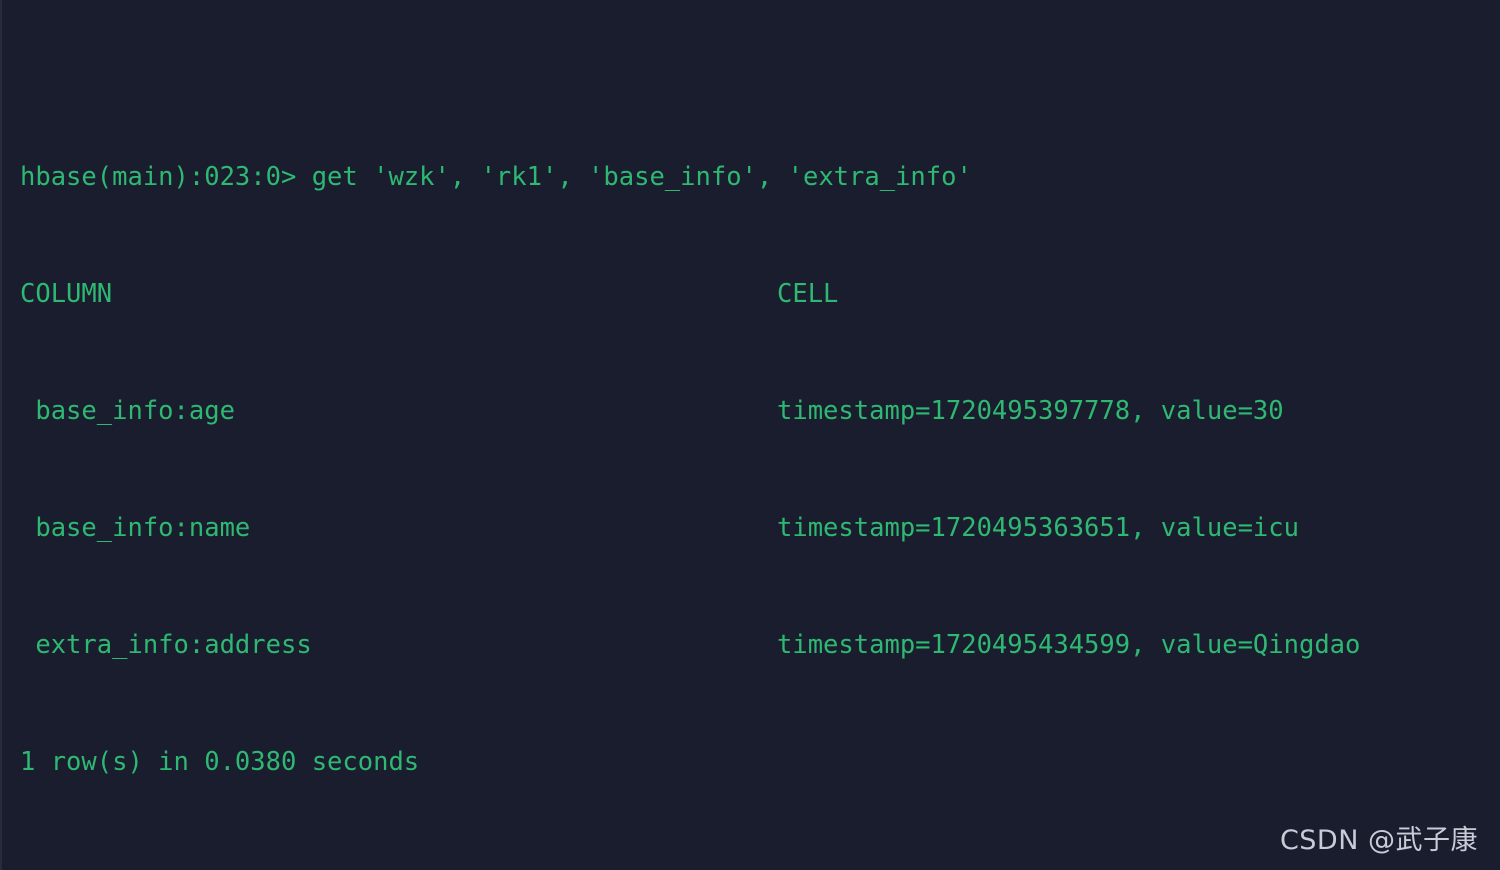 This screenshot has height=870, width=1500. Describe the element at coordinates (1030, 411) in the screenshot. I see `cell-value: timestamp=1720495397778, value=30` at that location.